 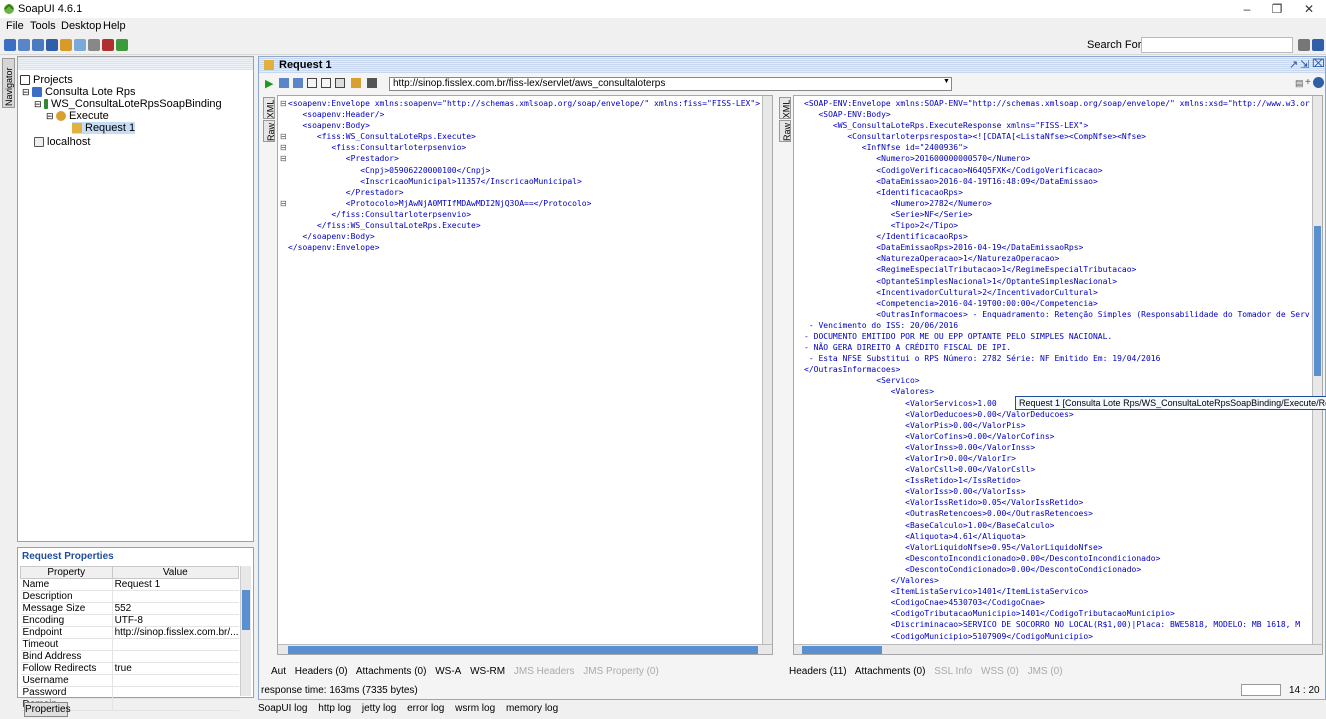 What do you see at coordinates (767, 370) in the screenshot?
I see `request-vscrollbar` at bounding box center [767, 370].